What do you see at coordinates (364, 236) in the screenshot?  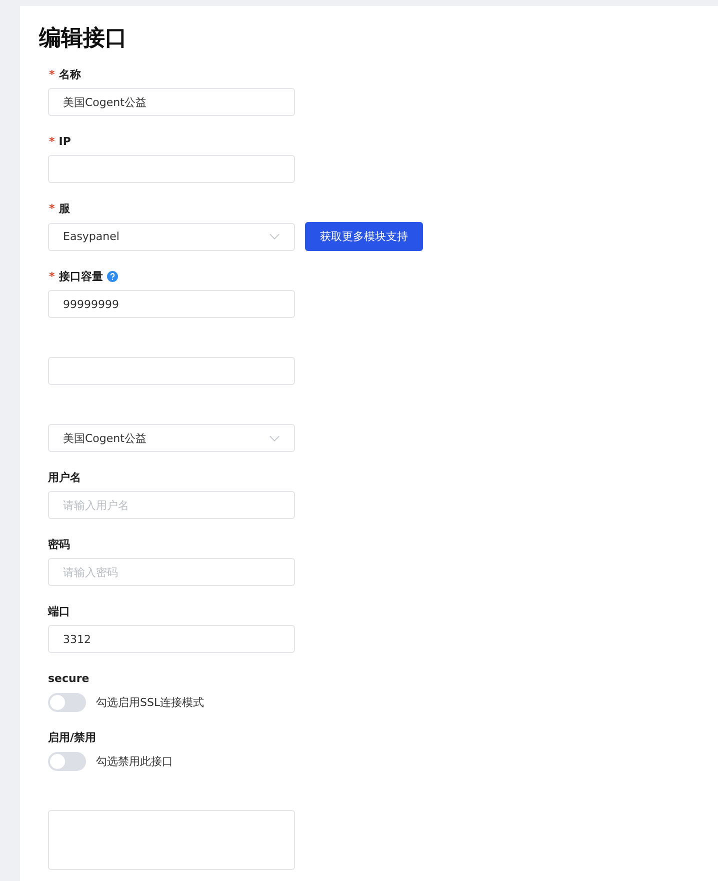 I see `more-modules-button: 获取更多模块支持` at bounding box center [364, 236].